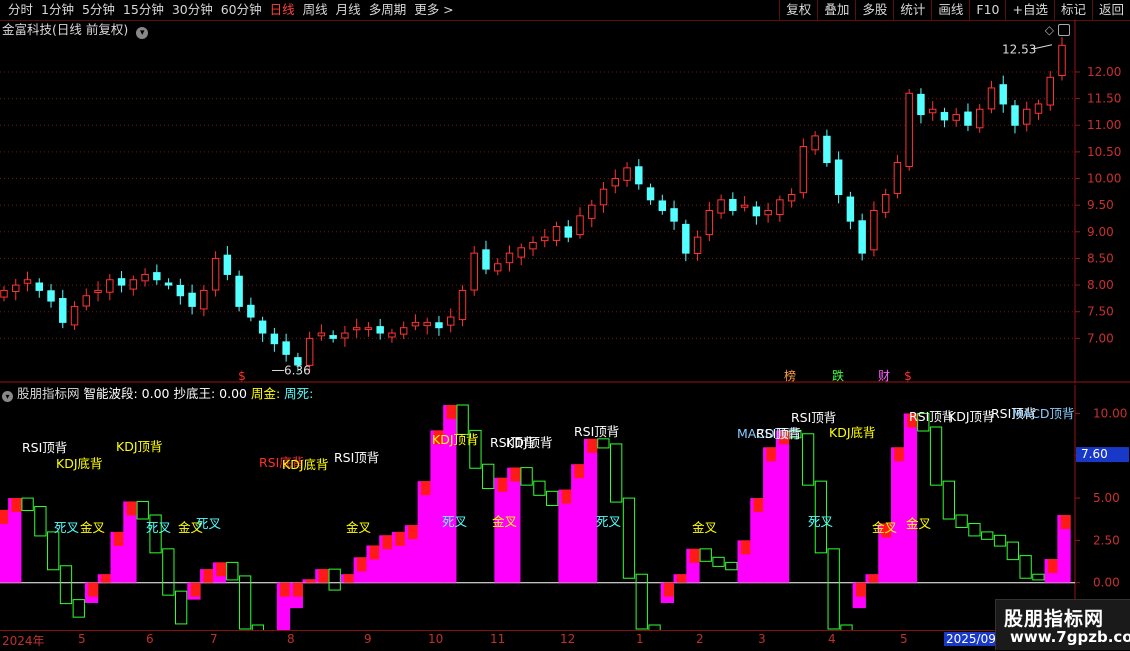 The height and width of the screenshot is (651, 1130). I want to click on period-tab-8: 月线, so click(348, 10).